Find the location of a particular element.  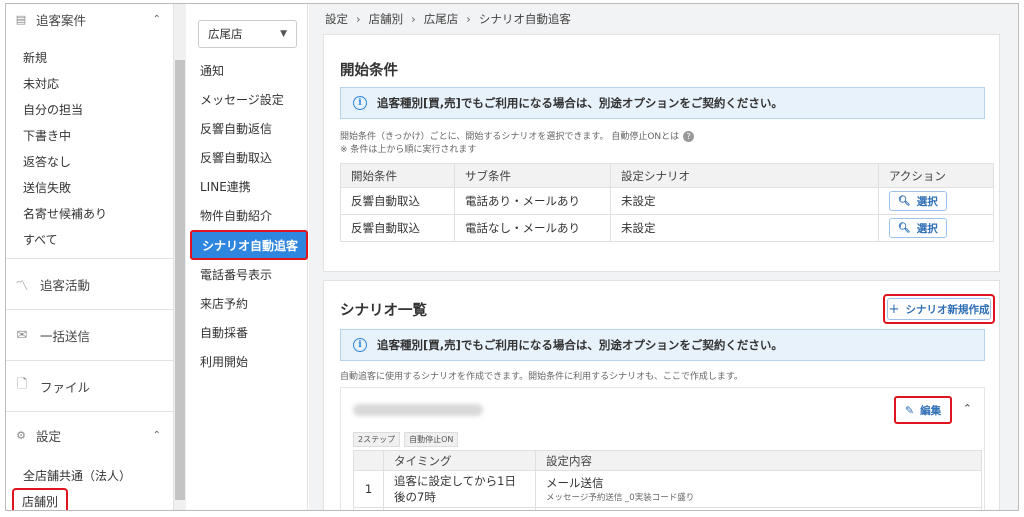

nav-item-per-store: 店舗別 is located at coordinates (40, 498).